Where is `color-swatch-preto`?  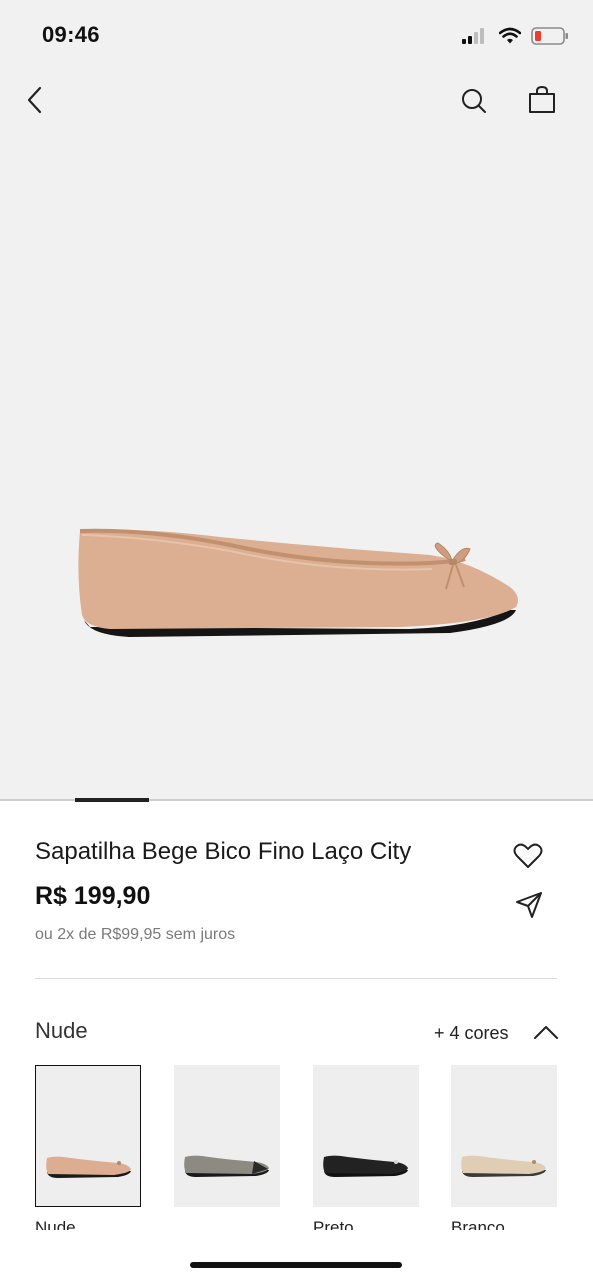 color-swatch-preto is located at coordinates (366, 1136).